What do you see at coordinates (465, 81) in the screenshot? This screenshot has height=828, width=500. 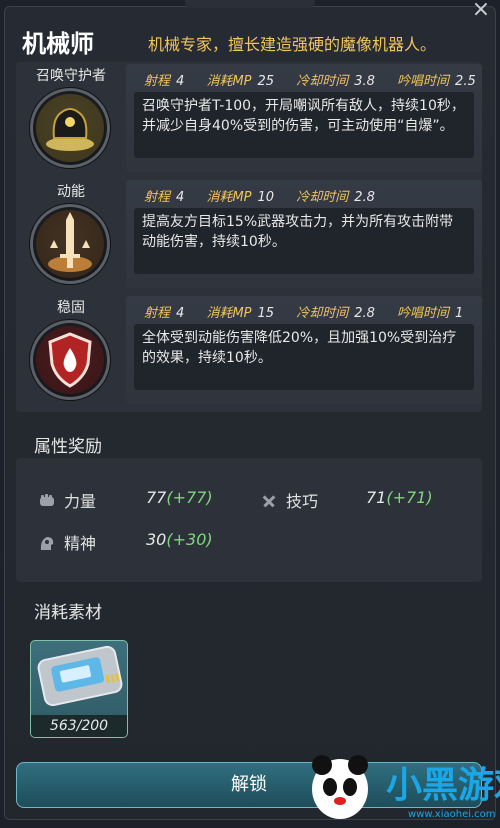 I see `stat-value: 2.5` at bounding box center [465, 81].